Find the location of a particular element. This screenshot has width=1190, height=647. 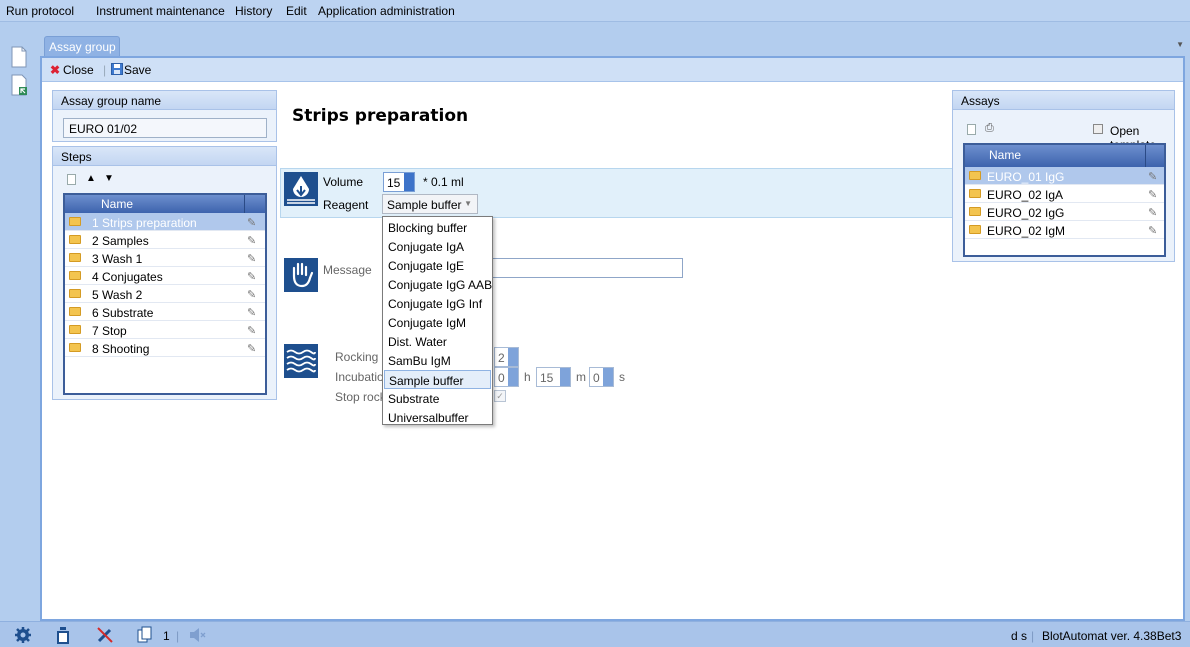

step-row: 5 Wash 2 ✎ is located at coordinates (165, 294).